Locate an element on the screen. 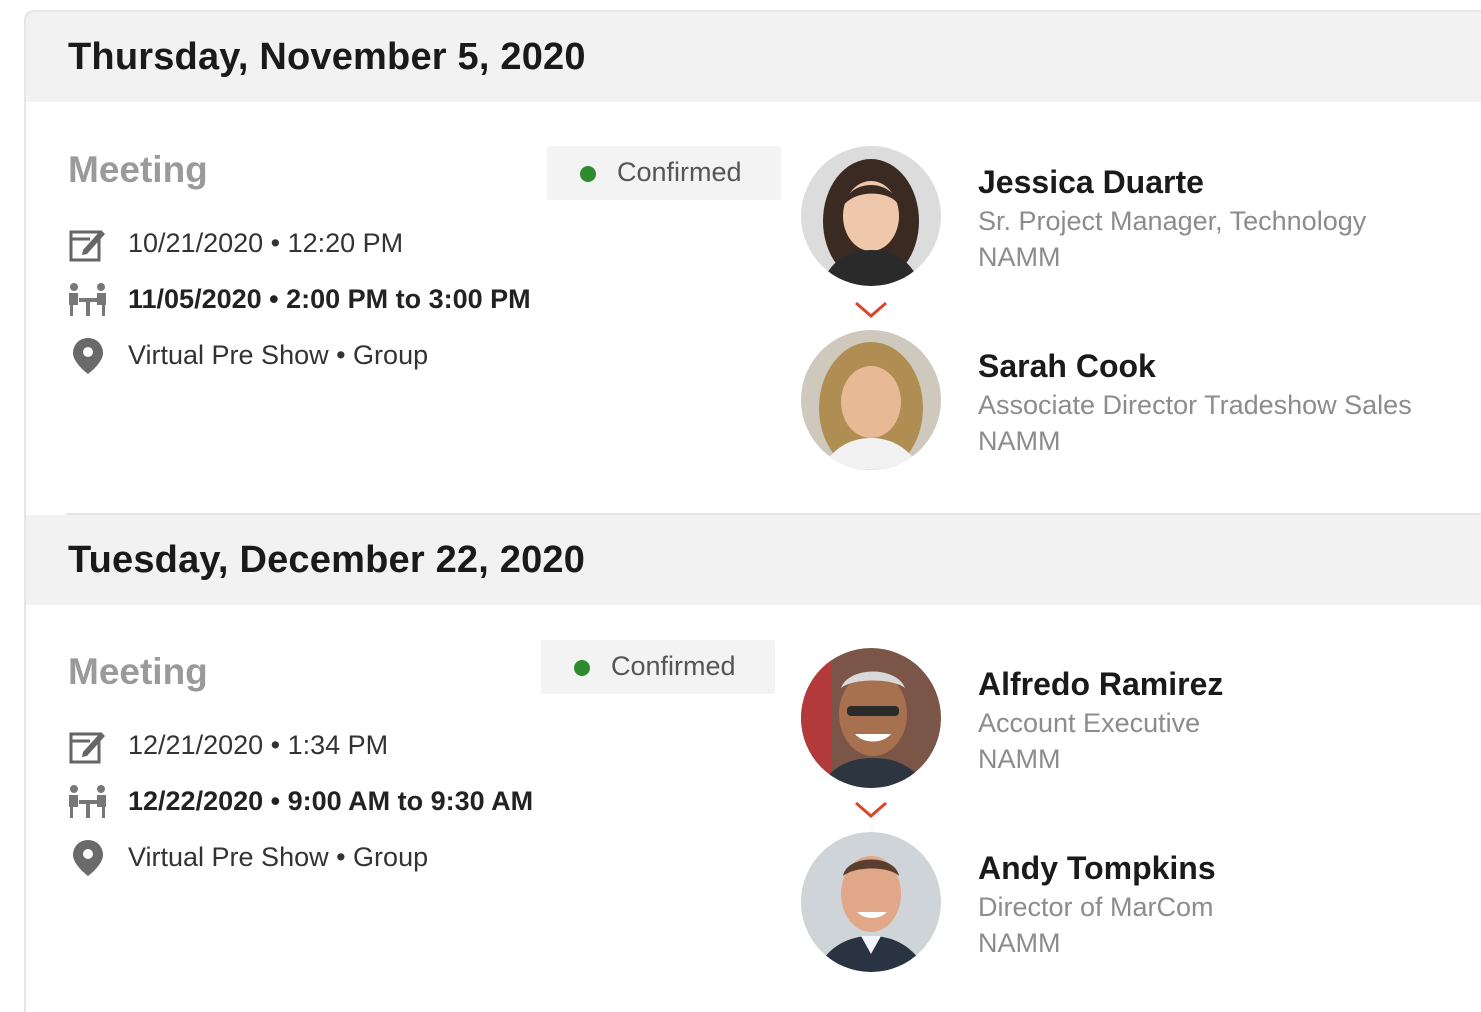  created-datetime: 12/21/2020 • 1:34 PM is located at coordinates (258, 745).